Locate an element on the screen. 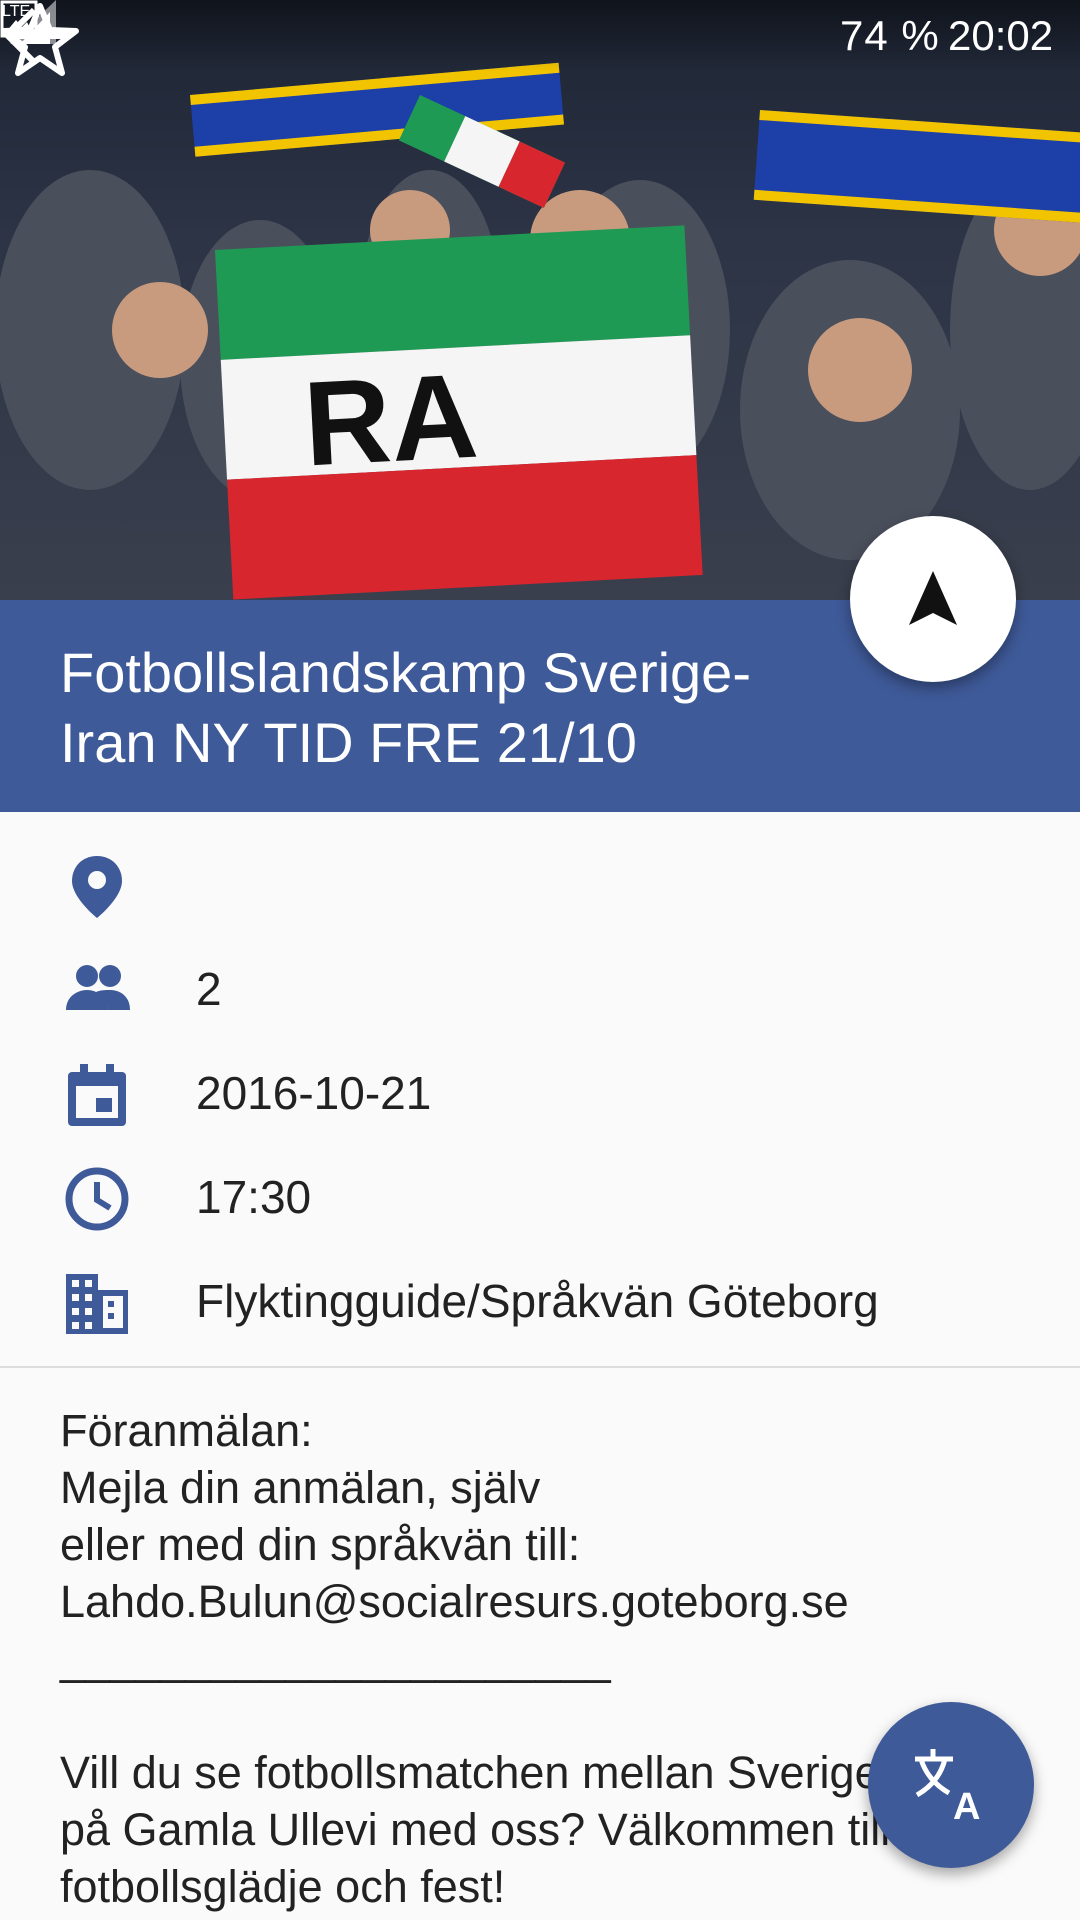 This screenshot has height=1920, width=1080. building-icon is located at coordinates (97, 1304).